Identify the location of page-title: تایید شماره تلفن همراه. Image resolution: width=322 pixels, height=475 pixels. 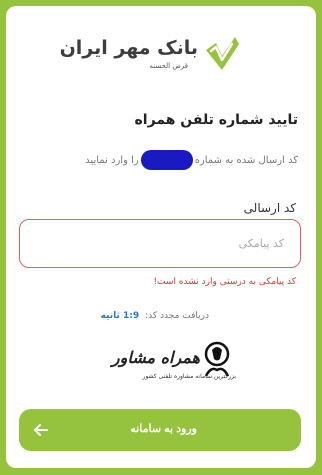
(216, 120).